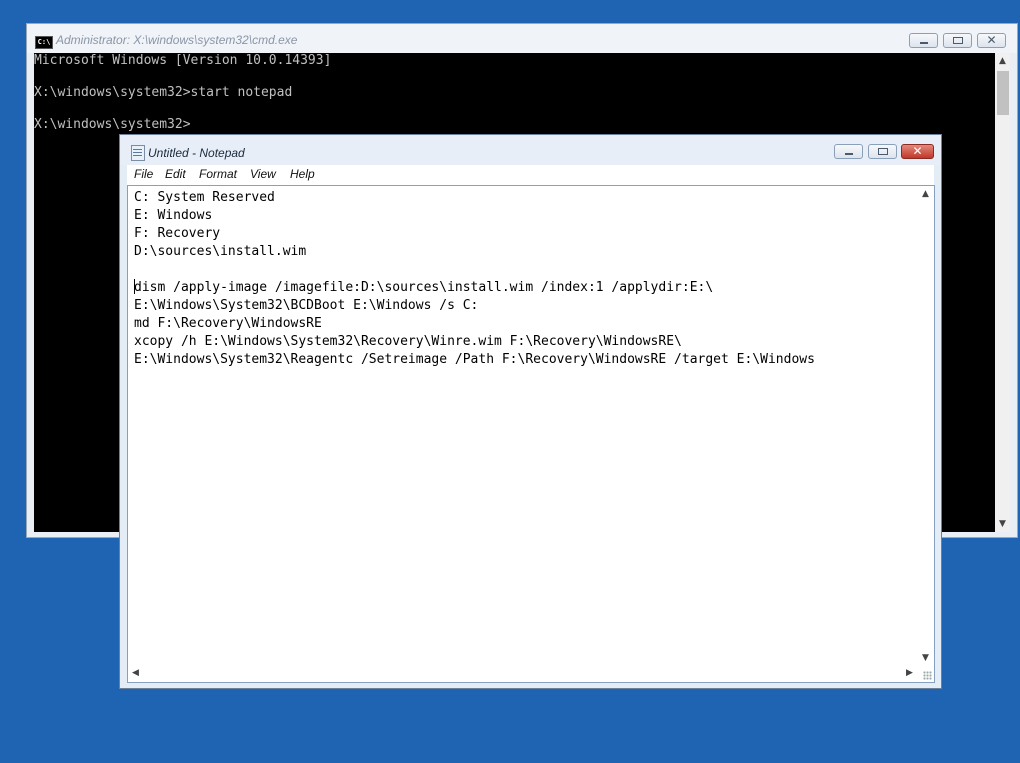 This screenshot has width=1020, height=763. Describe the element at coordinates (220, 251) in the screenshot. I see `text-line: D:\sources\install.wim` at that location.